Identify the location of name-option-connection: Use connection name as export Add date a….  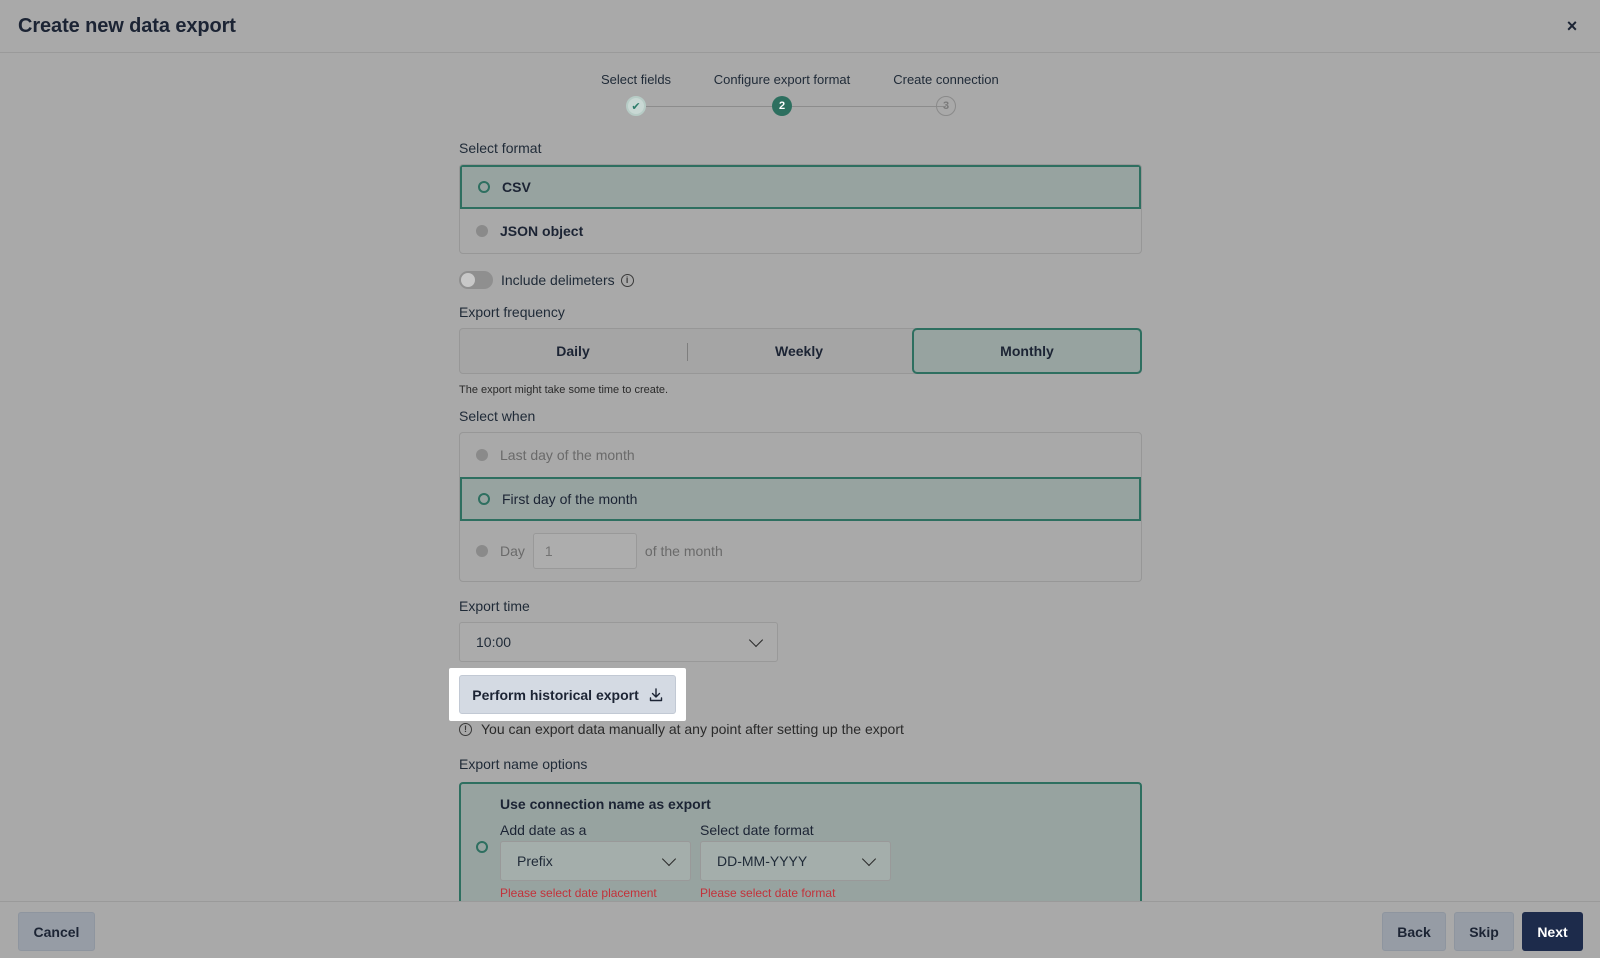
(800, 842).